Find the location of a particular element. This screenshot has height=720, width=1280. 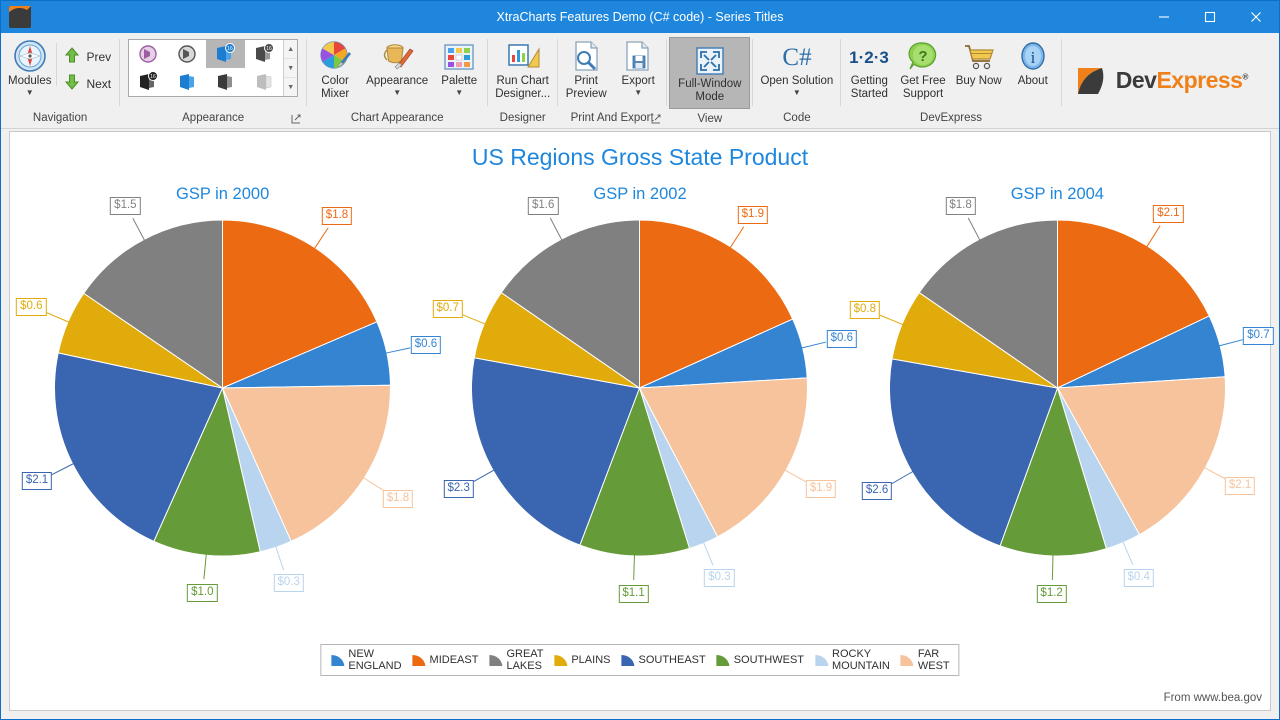

appearance-paint-icon is located at coordinates (397, 56).